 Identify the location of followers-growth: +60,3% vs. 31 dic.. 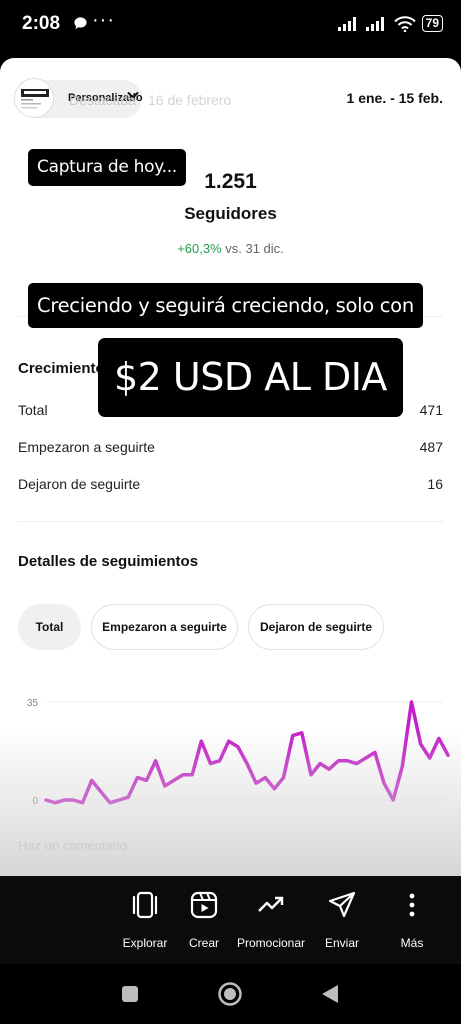
(230, 248).